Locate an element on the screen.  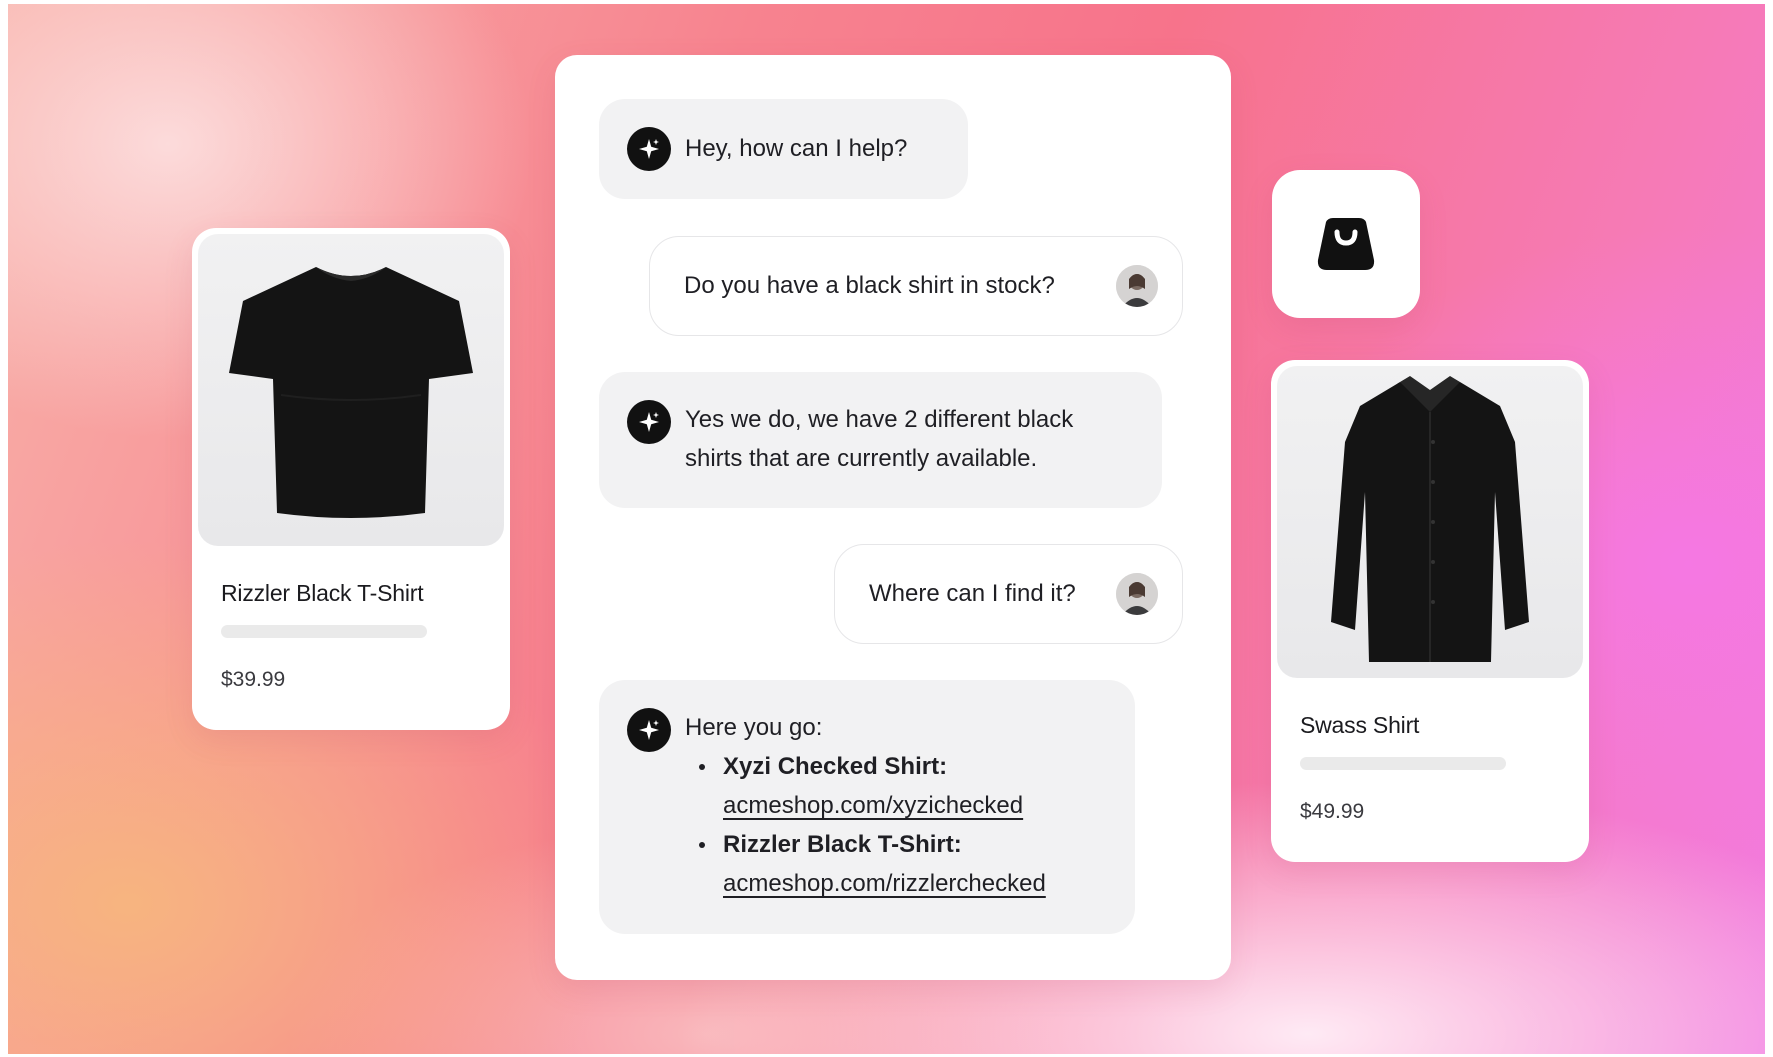
product-name: Rizzler Black T-Shirt is located at coordinates (322, 593).